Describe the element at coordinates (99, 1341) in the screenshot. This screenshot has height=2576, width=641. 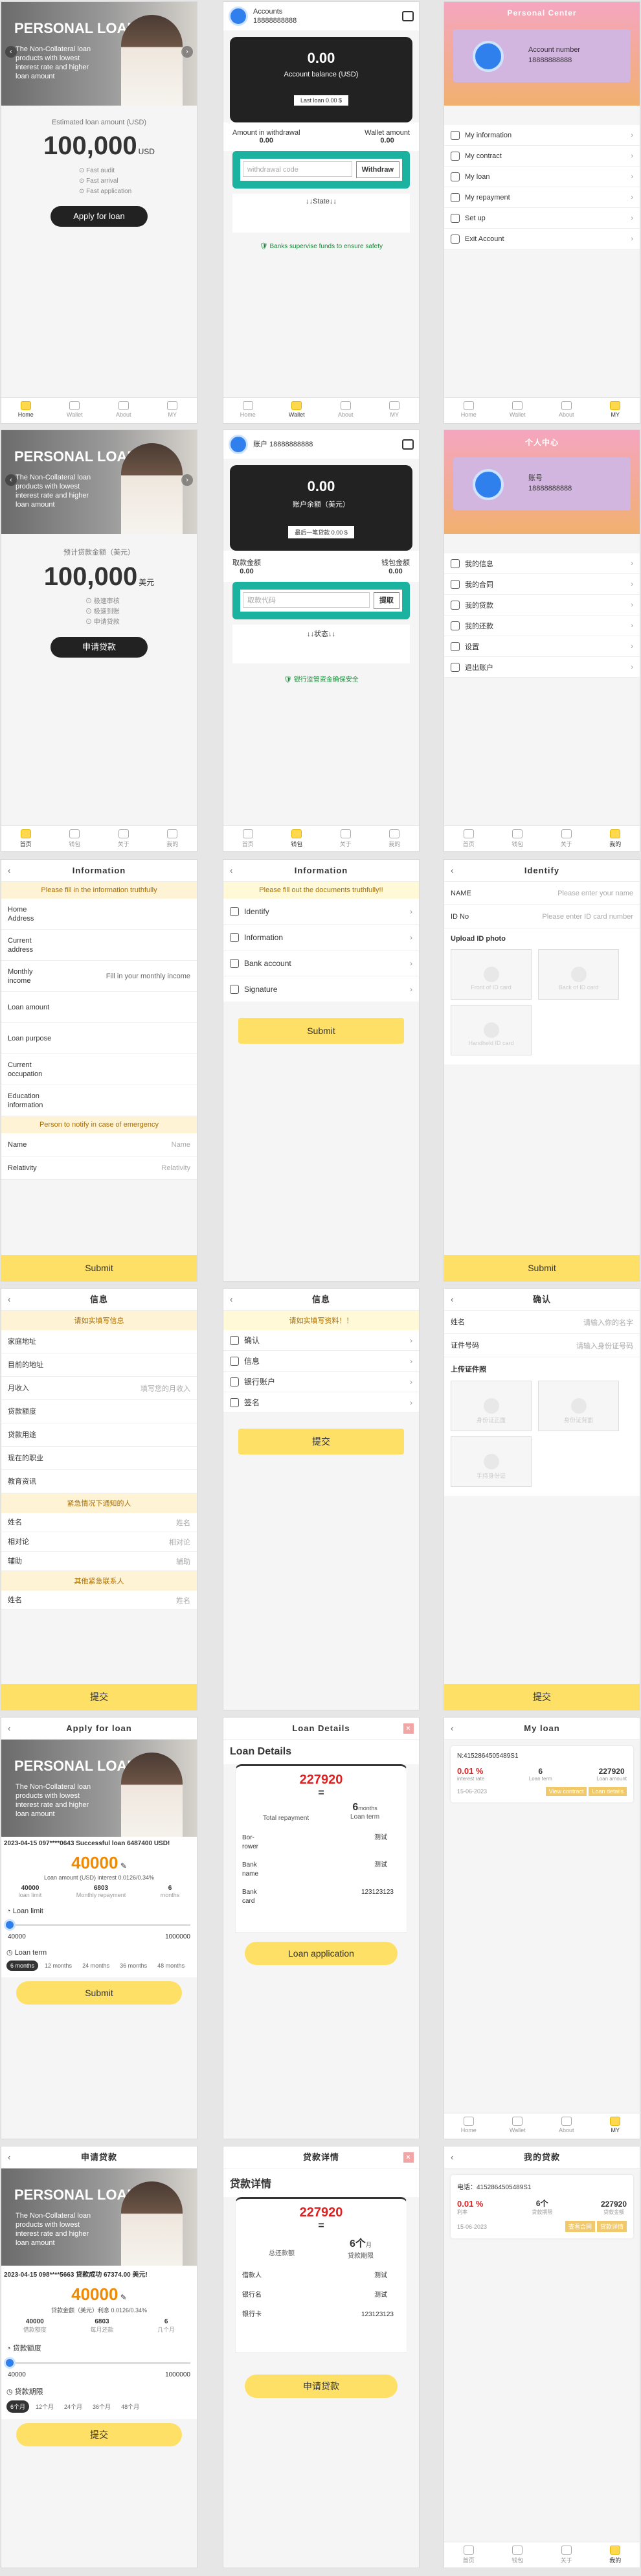
I see `home-address-field: 家庭地址` at that location.